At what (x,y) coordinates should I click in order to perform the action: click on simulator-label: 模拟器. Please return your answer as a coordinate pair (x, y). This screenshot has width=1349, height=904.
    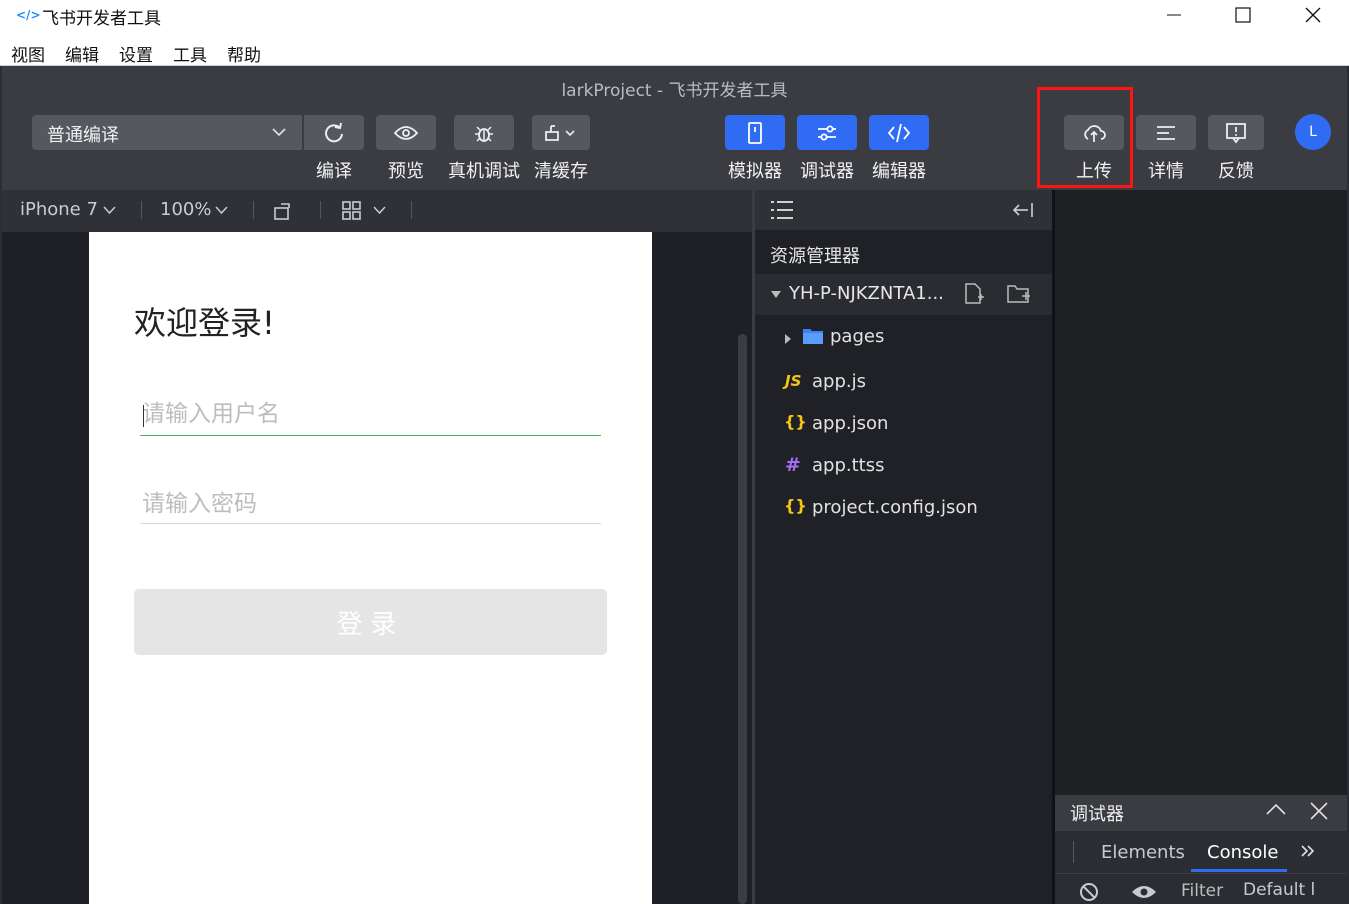
    Looking at the image, I should click on (755, 171).